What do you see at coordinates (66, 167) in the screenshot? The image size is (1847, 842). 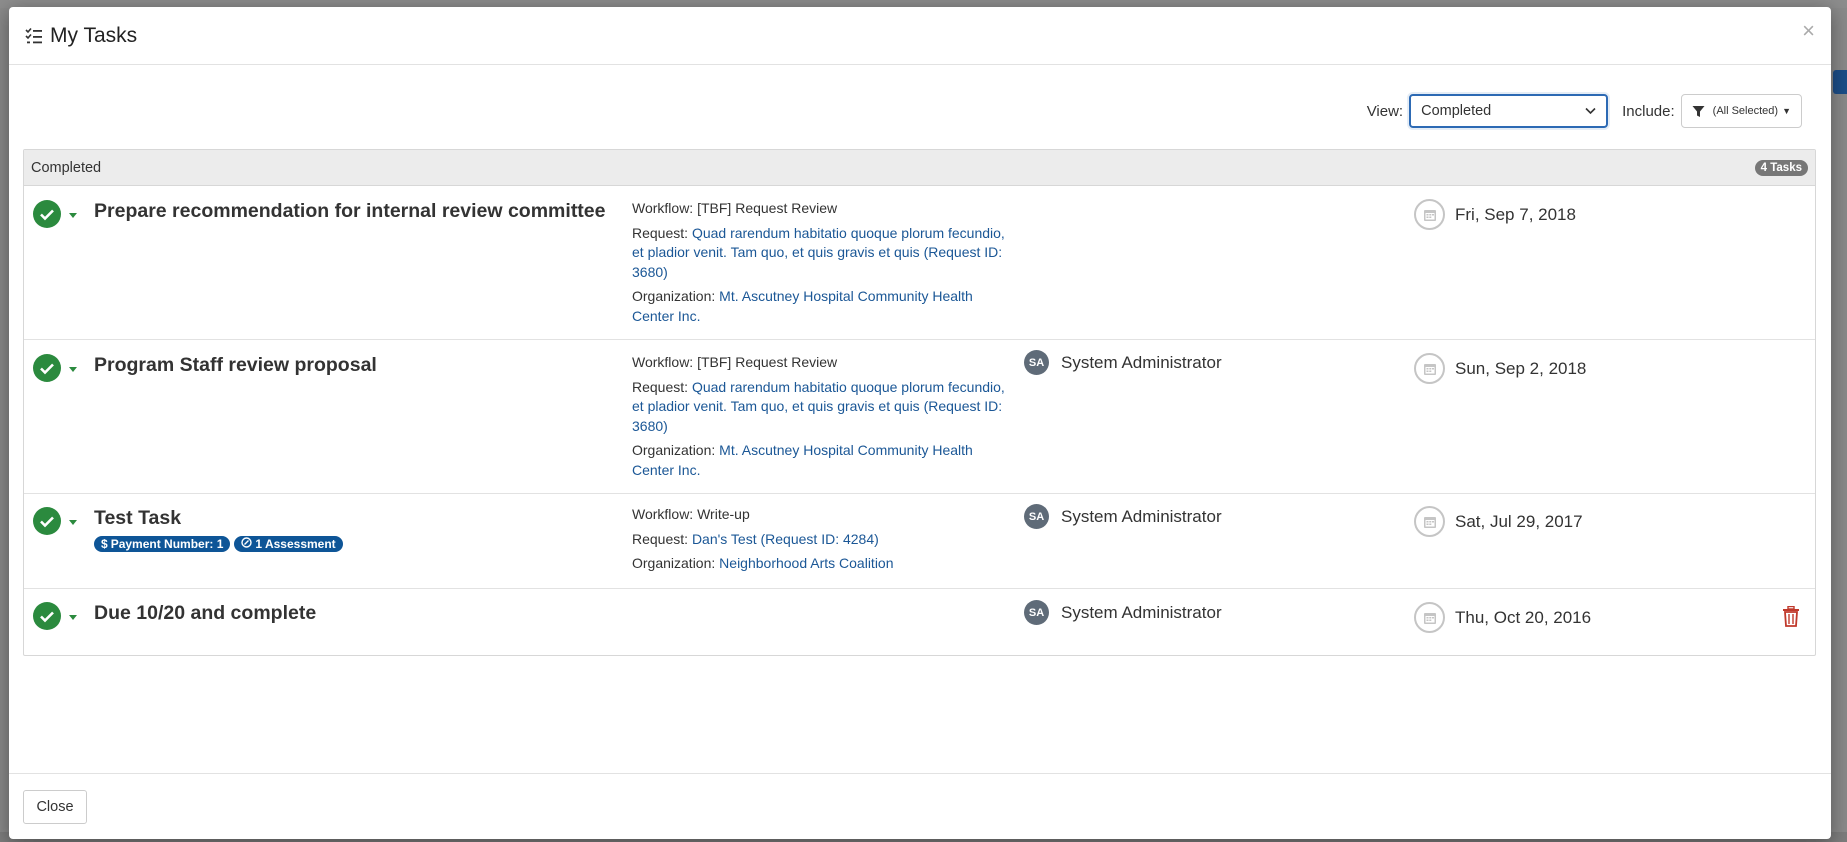 I see `panel-title: Completed` at bounding box center [66, 167].